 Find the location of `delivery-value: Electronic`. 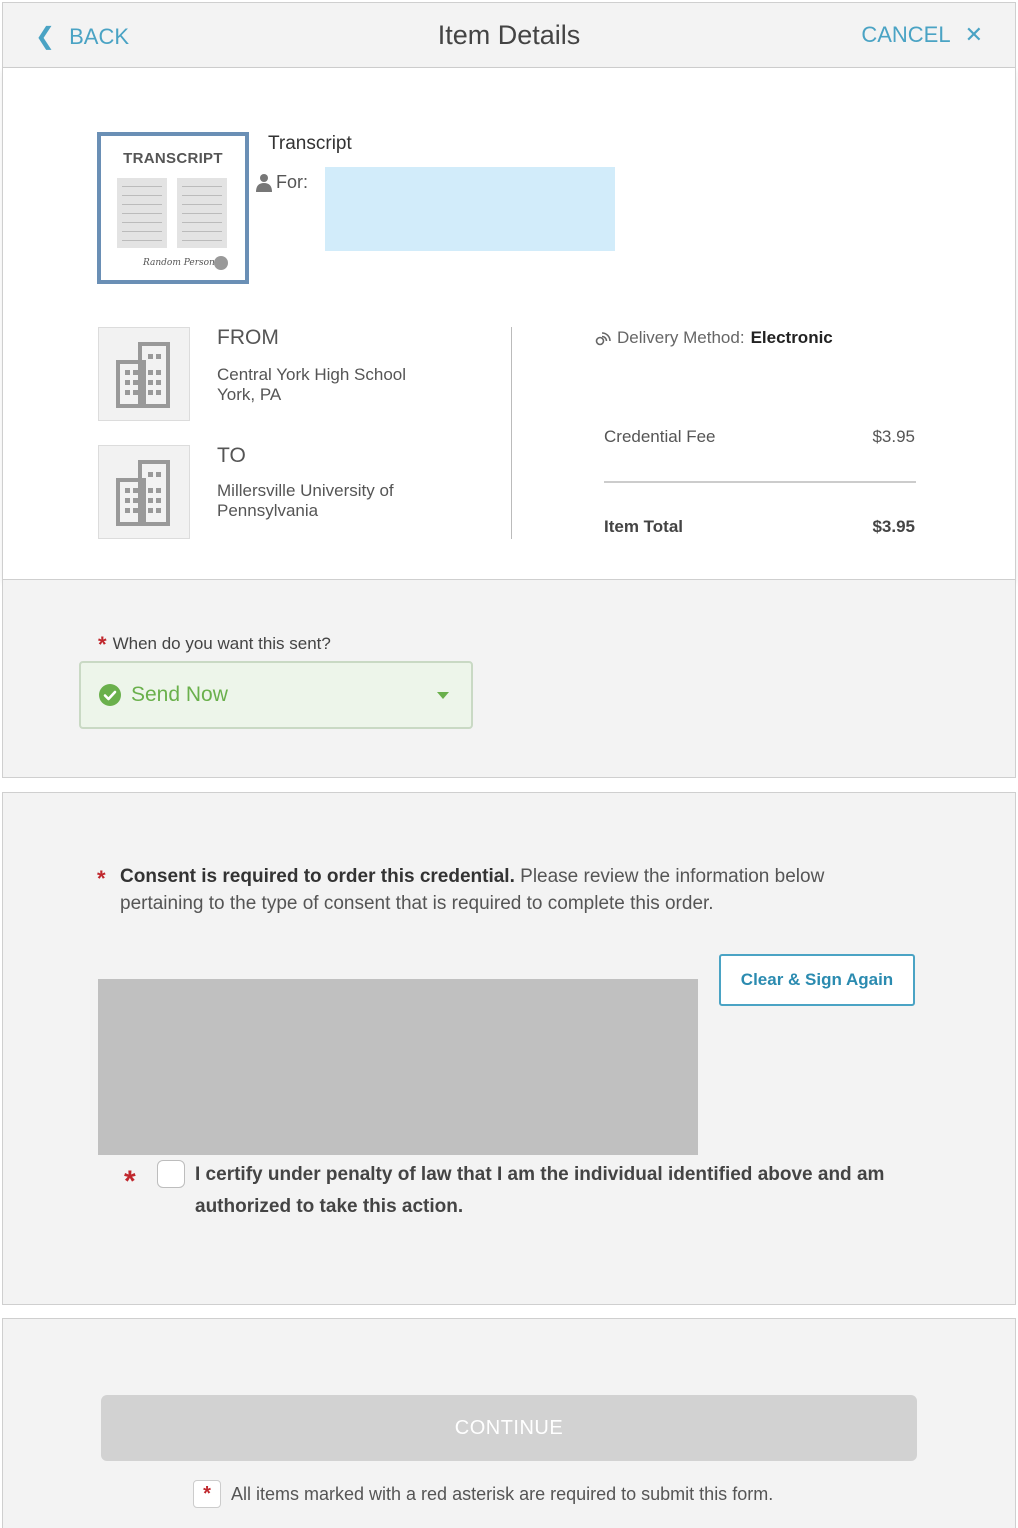

delivery-value: Electronic is located at coordinates (791, 337).